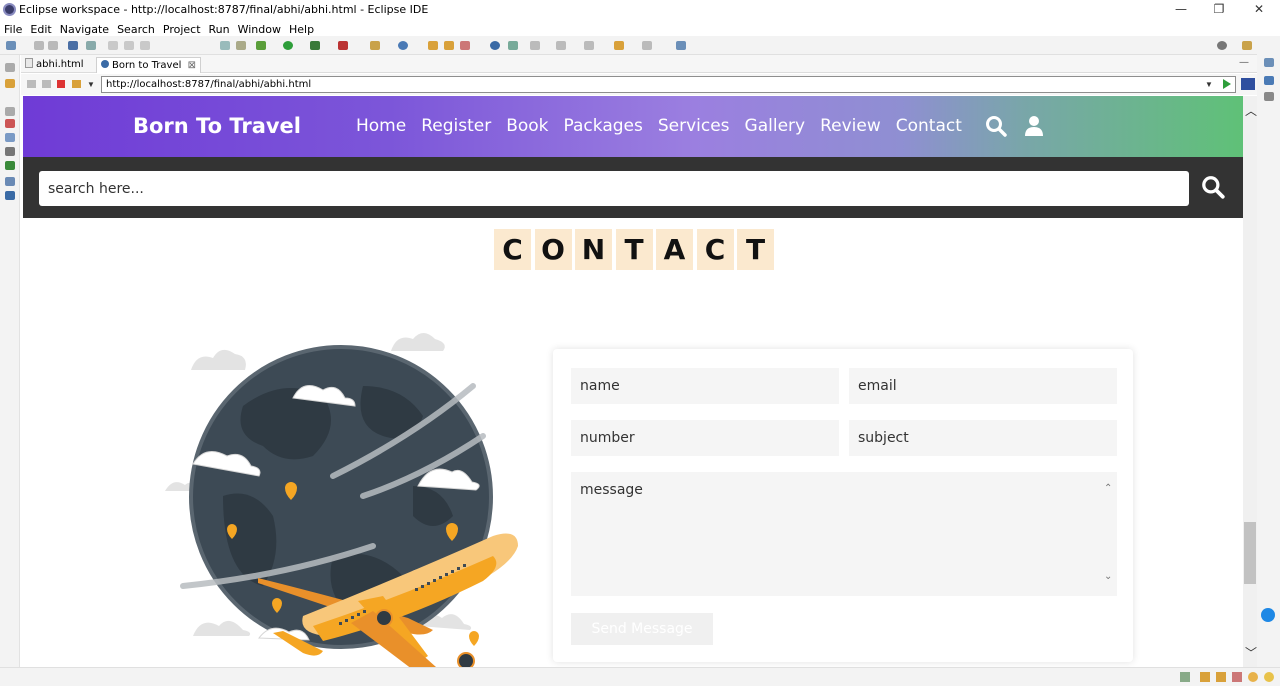 This screenshot has width=1280, height=686. I want to click on minimize-editor-icon: —, so click(1244, 62).